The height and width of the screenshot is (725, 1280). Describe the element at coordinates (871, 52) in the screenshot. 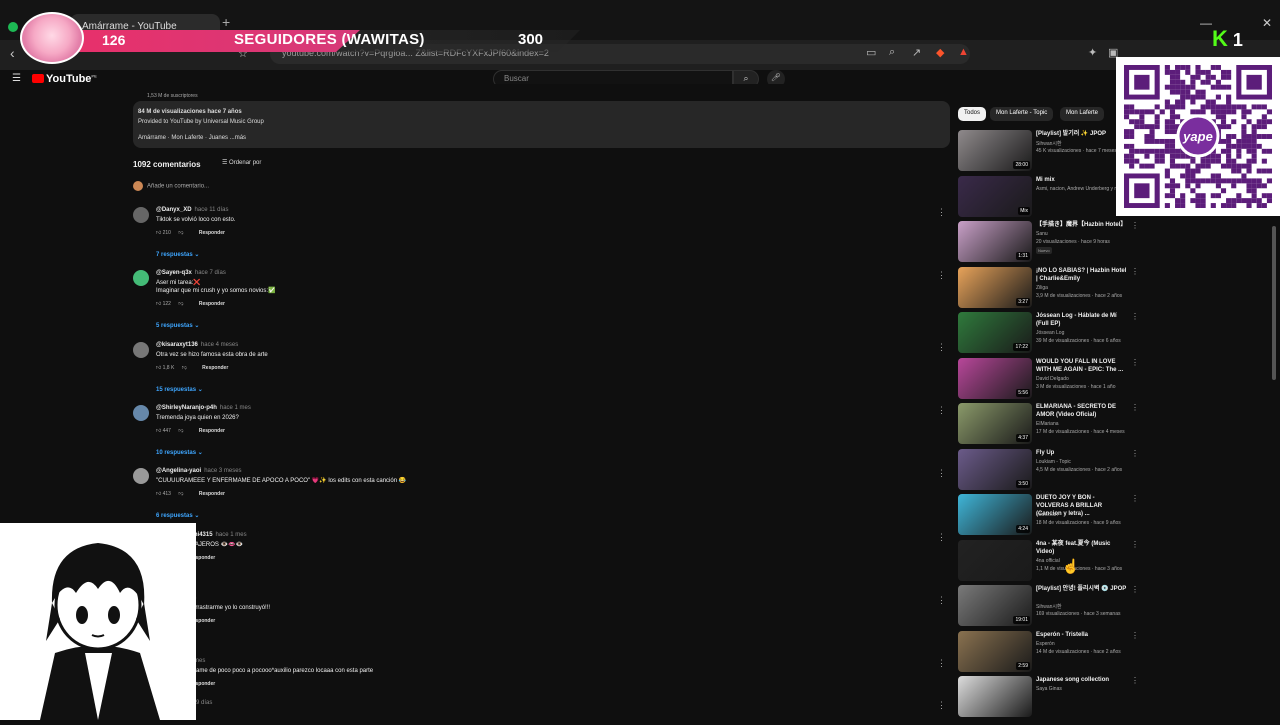

I see `cast-icon: ▭` at that location.